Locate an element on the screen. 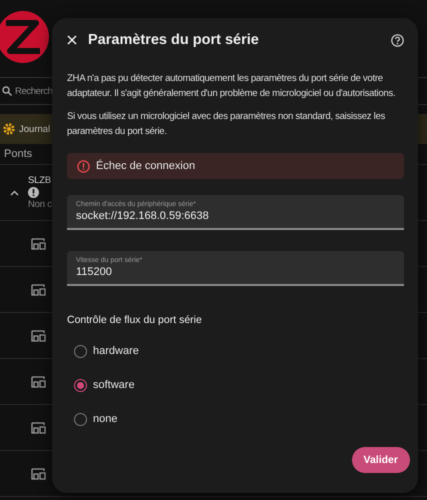 This screenshot has height=500, width=427. search-field: Recherch is located at coordinates (33, 91).